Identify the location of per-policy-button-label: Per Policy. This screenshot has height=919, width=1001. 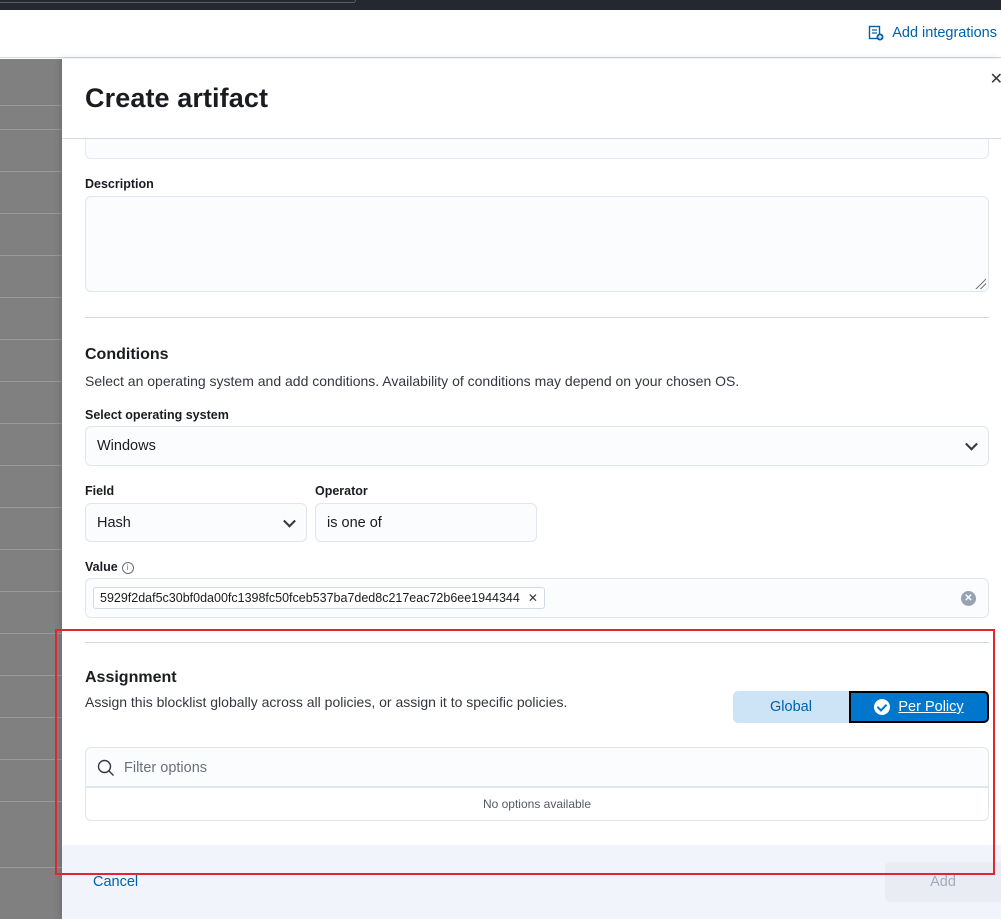
(931, 707).